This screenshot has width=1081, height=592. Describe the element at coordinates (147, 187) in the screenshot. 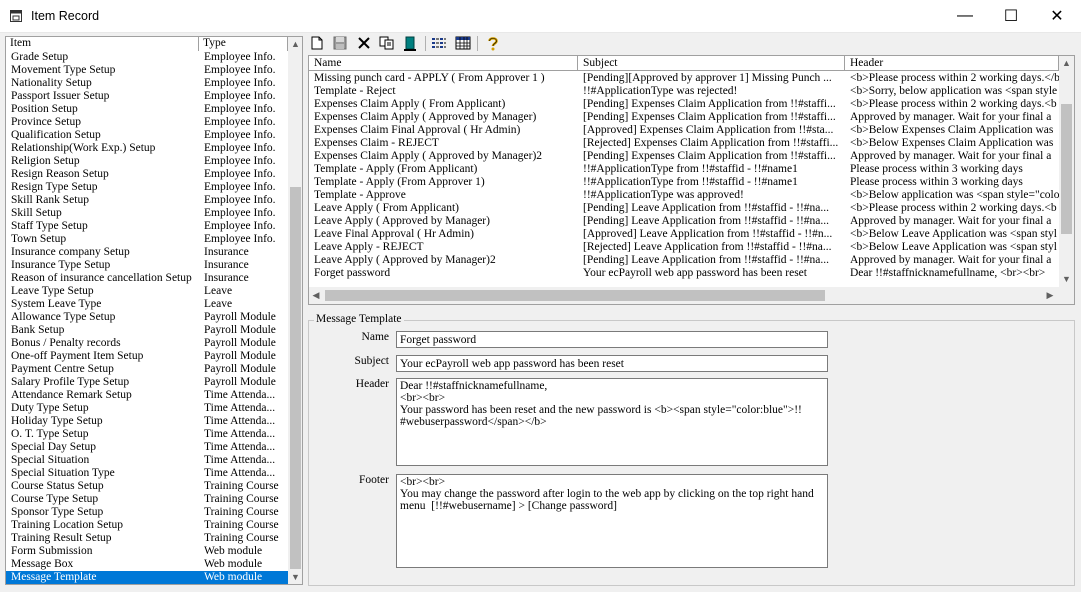

I see `list-item: Resign Type Setup Employee Info.` at that location.